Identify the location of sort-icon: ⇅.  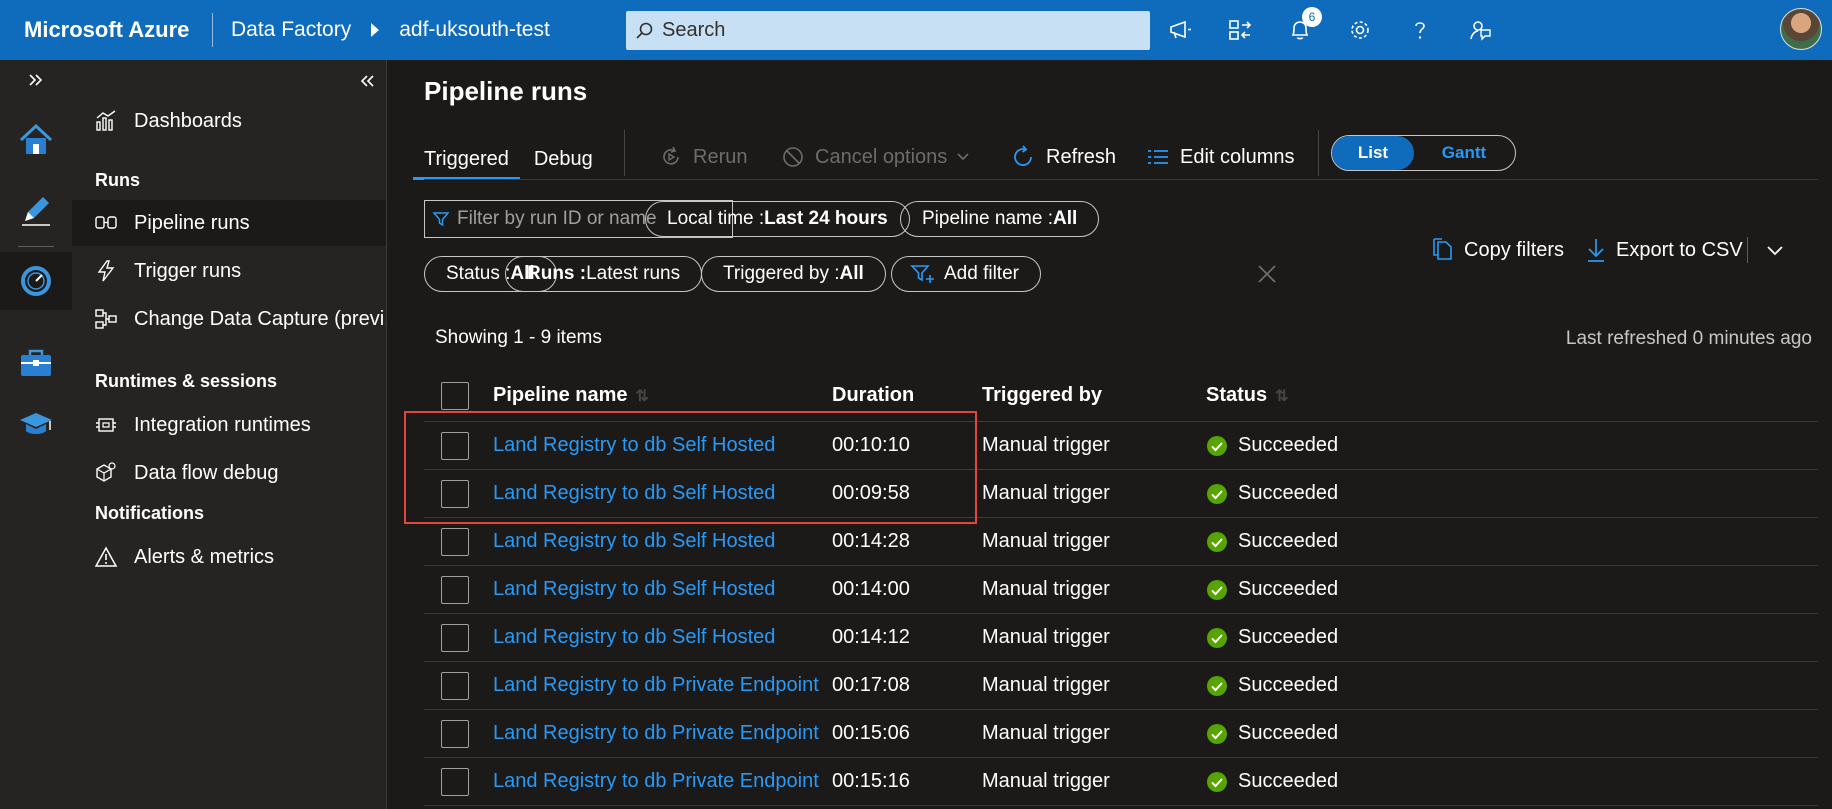
(642, 396).